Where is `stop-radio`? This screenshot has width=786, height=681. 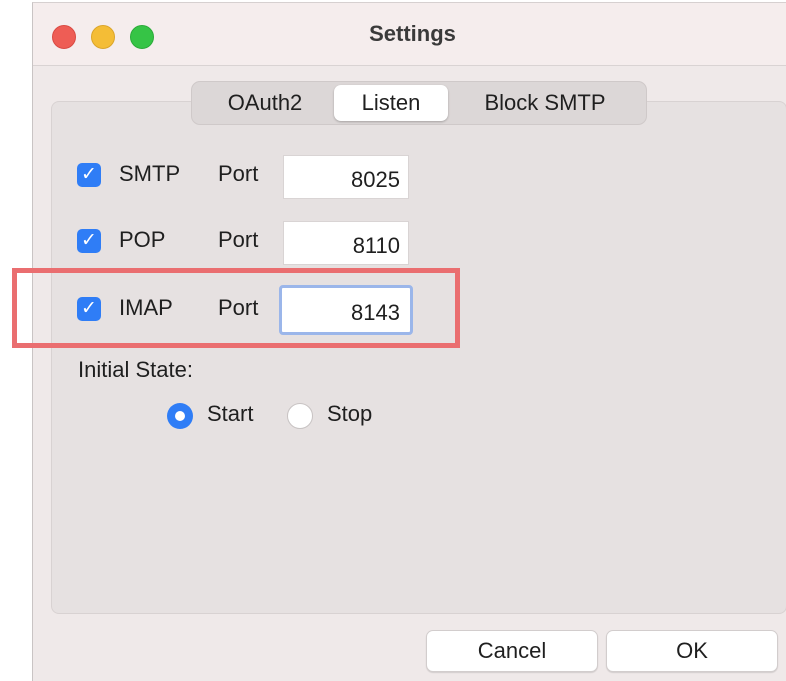 stop-radio is located at coordinates (300, 416).